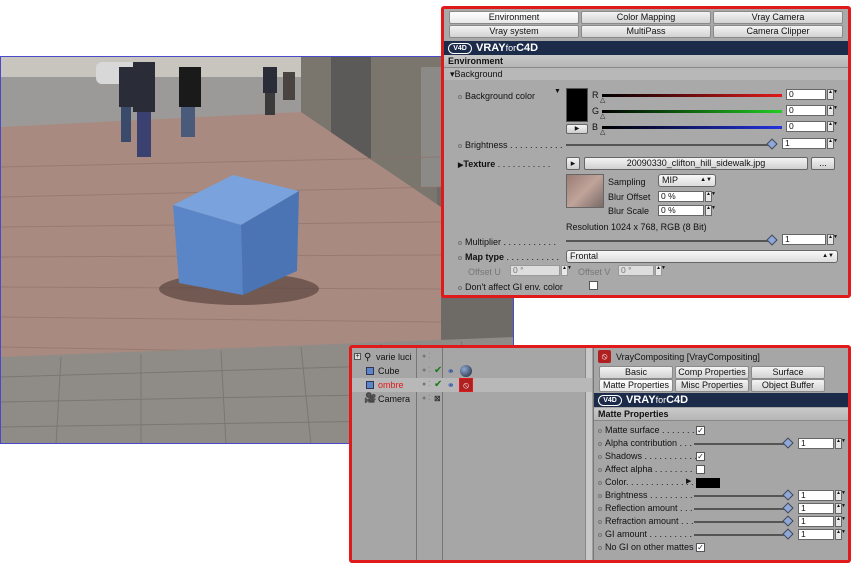  Describe the element at coordinates (708, 483) in the screenshot. I see `matte-color-swatch` at that location.